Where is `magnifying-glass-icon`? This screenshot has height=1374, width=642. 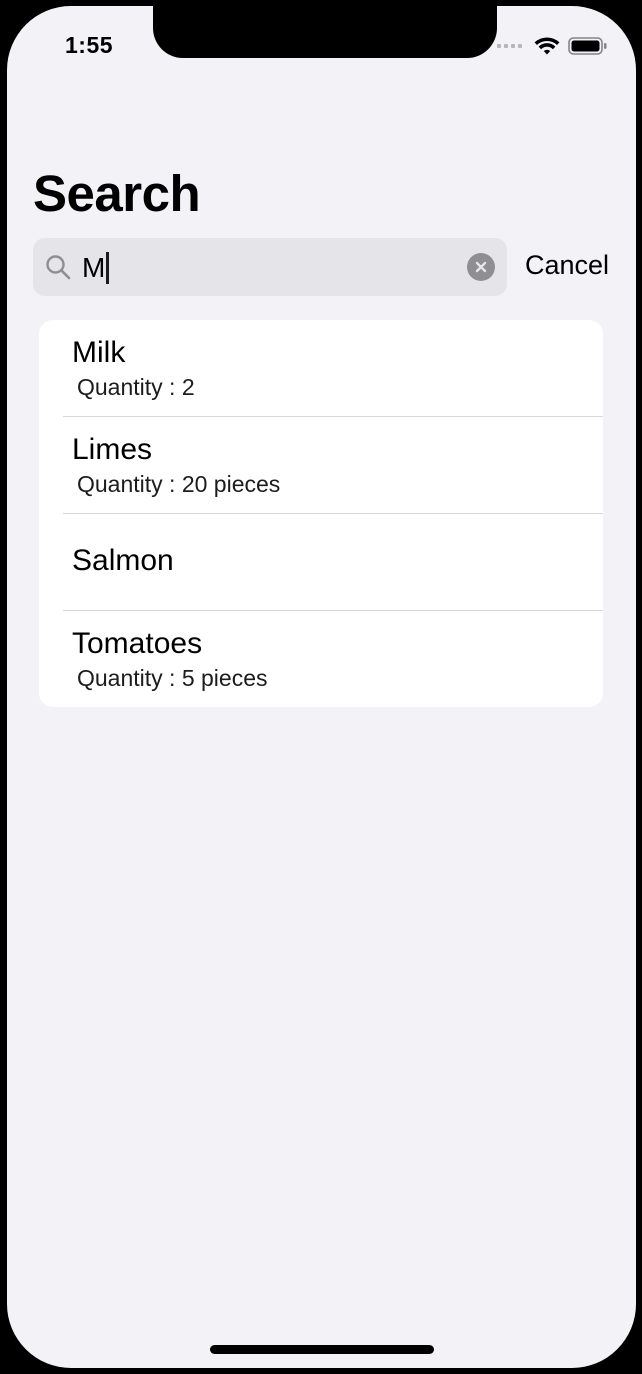 magnifying-glass-icon is located at coordinates (58, 267).